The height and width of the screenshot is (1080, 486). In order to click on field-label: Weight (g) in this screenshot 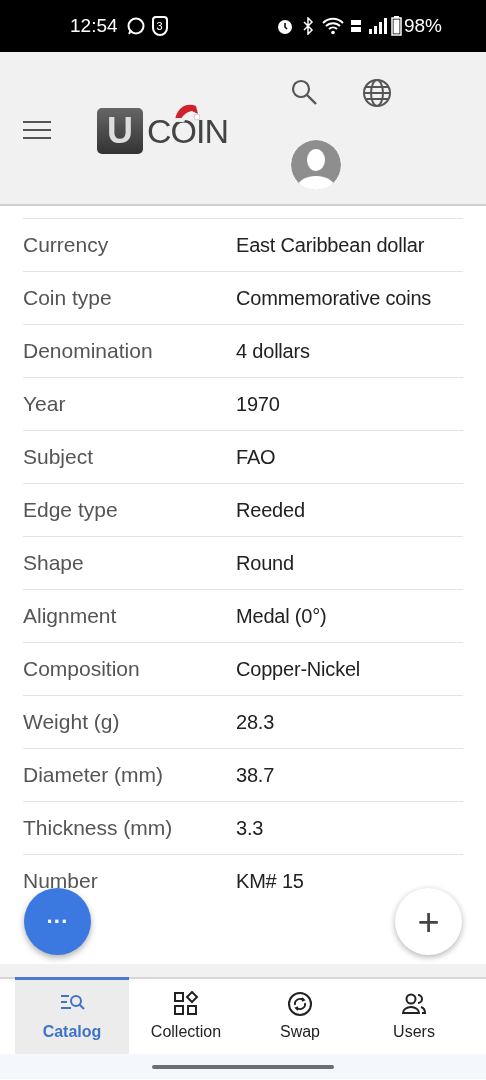, I will do `click(72, 722)`.